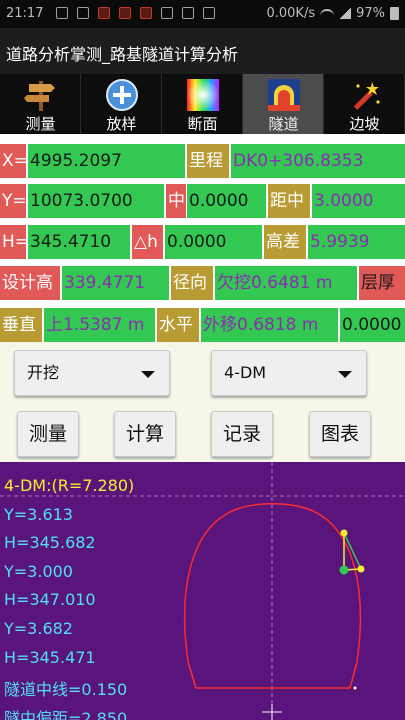  What do you see at coordinates (122, 95) in the screenshot?
I see `plus-circle-icon` at bounding box center [122, 95].